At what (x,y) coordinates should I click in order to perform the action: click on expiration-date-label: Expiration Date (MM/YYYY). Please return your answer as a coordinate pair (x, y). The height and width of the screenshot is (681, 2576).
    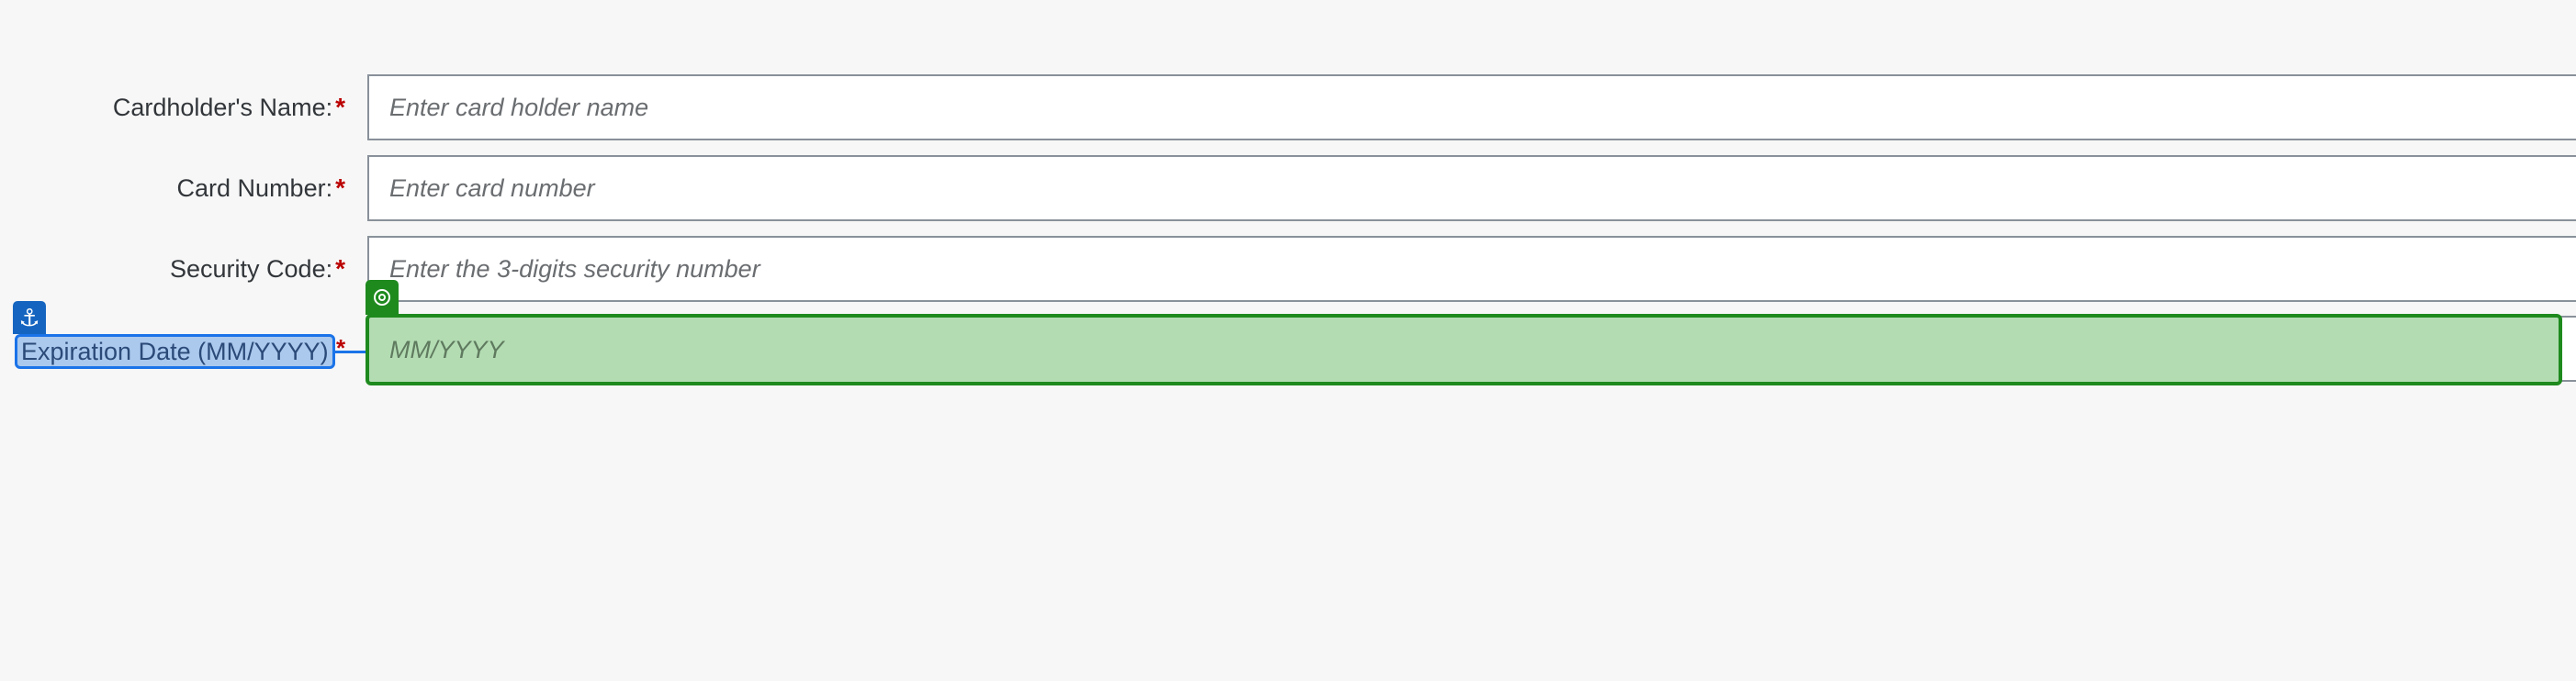
    Looking at the image, I should click on (175, 351).